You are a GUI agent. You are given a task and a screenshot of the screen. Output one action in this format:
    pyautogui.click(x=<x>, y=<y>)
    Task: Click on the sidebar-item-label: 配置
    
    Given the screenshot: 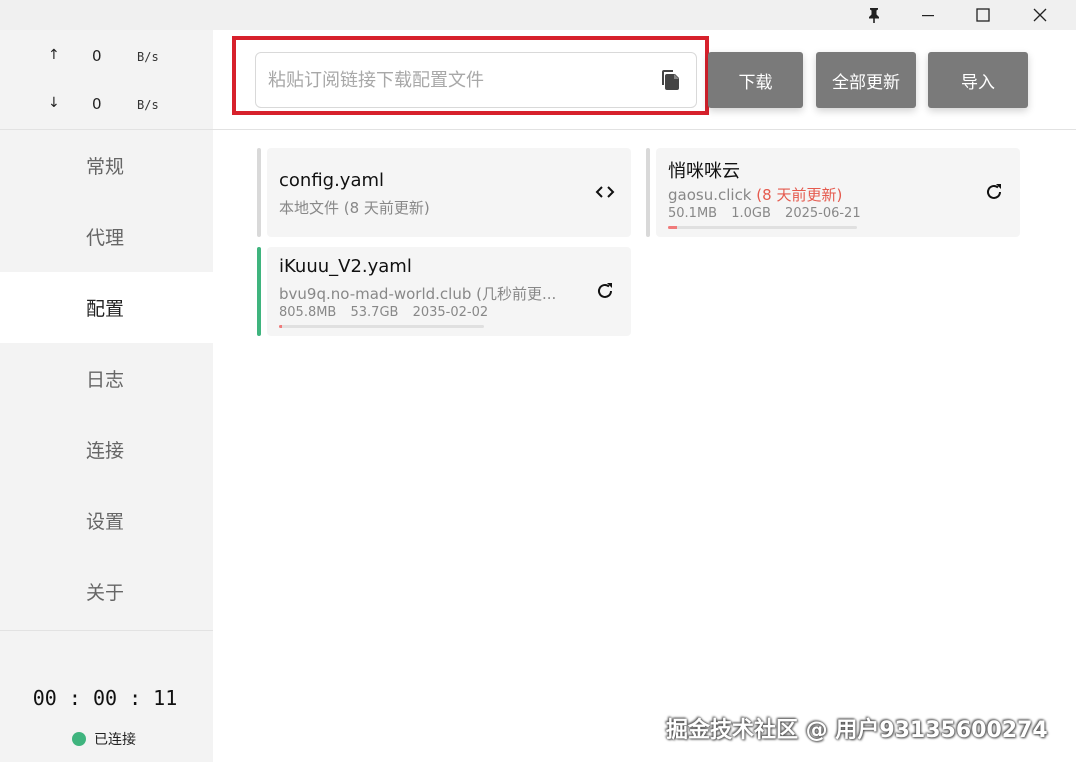 What is the action you would take?
    pyautogui.click(x=105, y=309)
    